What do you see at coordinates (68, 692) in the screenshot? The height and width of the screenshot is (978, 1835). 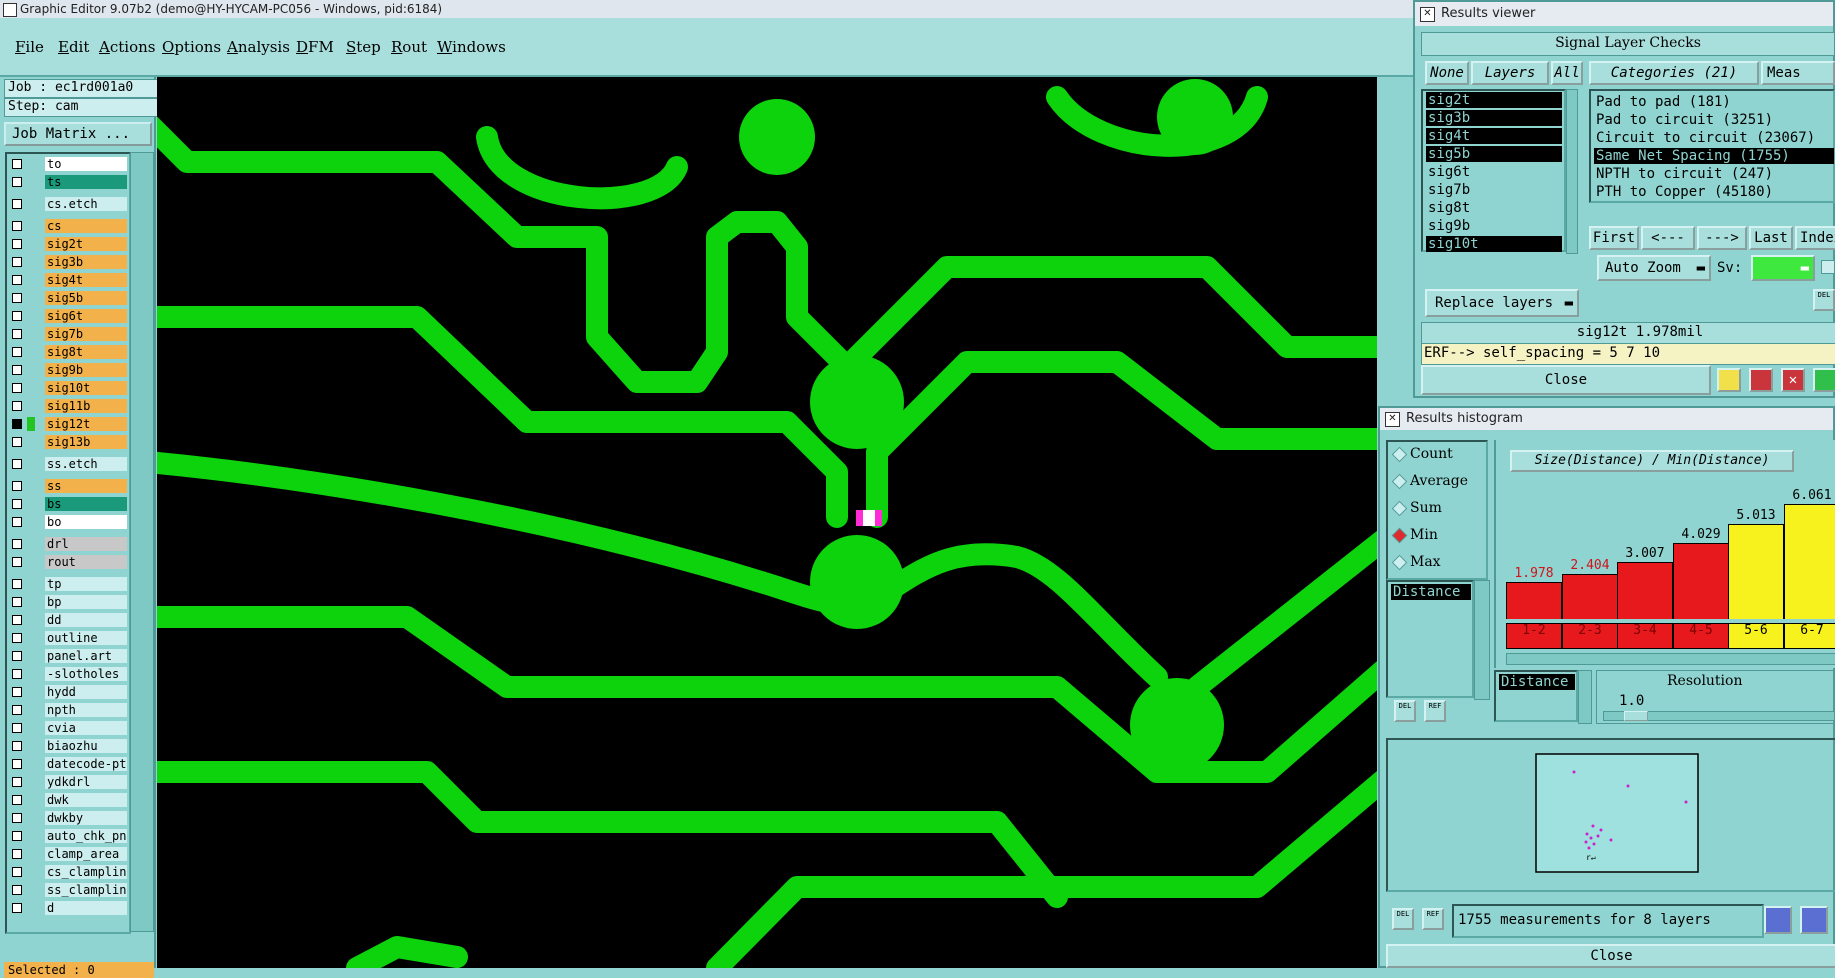 I see `layer-row: hydd` at bounding box center [68, 692].